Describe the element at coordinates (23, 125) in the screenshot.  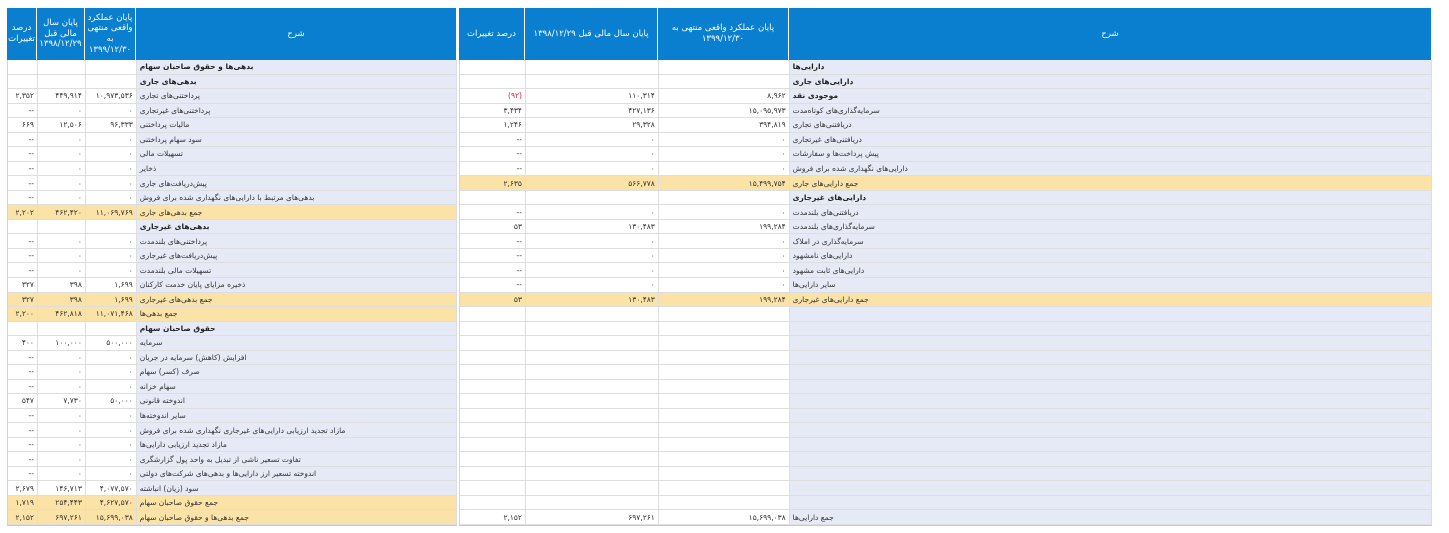
I see `change-percent-cell: ۶۶۹` at that location.